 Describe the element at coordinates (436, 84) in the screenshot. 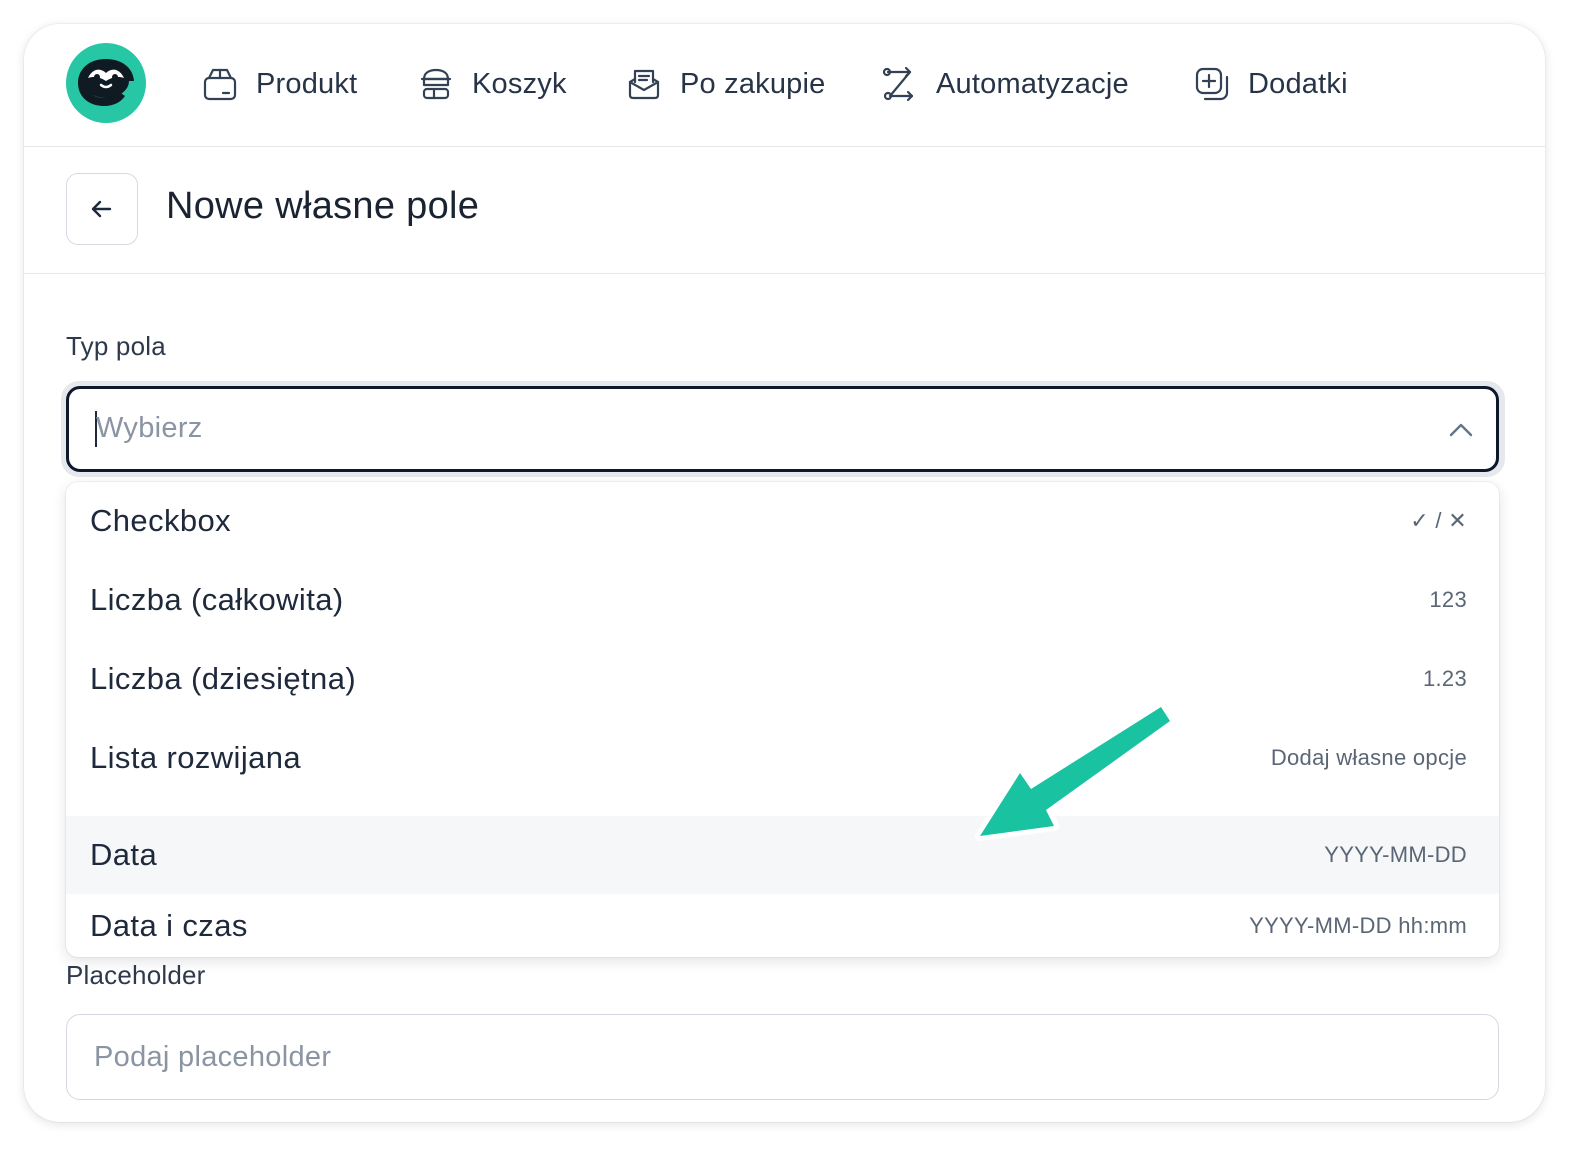

I see `cart-stack-icon` at that location.